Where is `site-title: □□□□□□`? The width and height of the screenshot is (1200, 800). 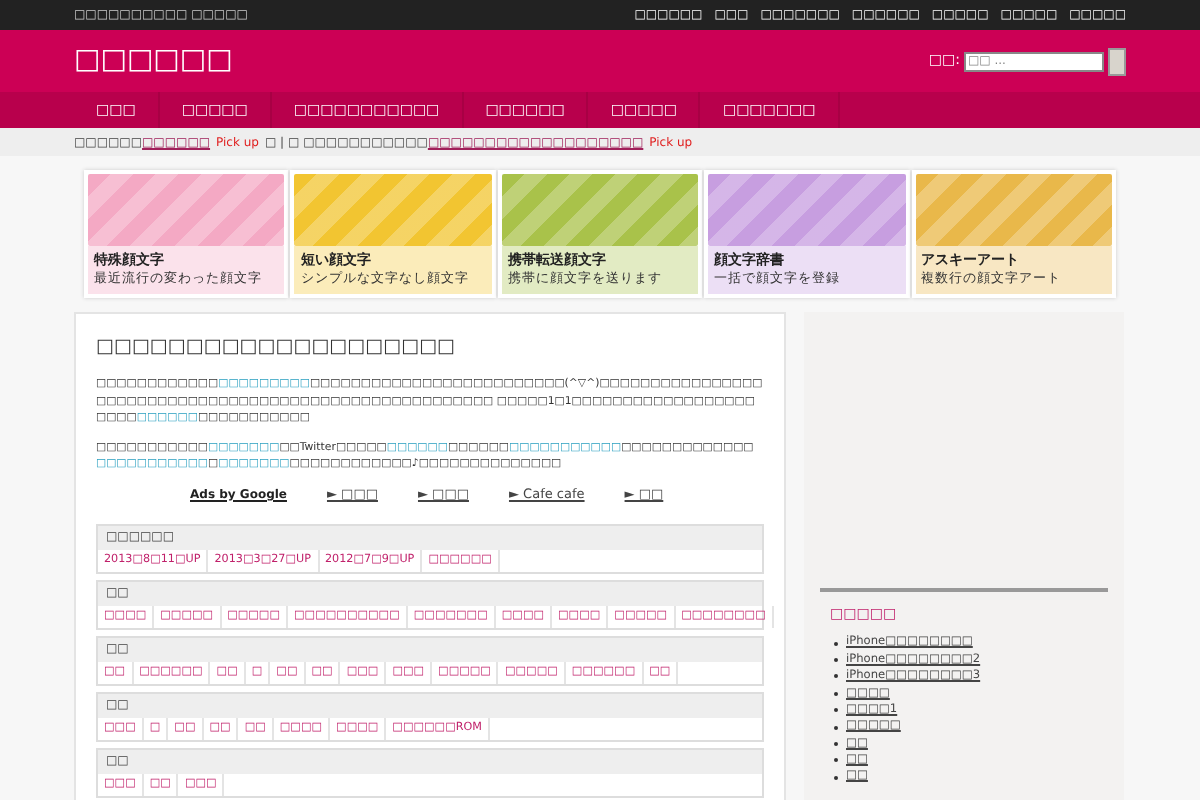
site-title: □□□□□□ is located at coordinates (153, 61).